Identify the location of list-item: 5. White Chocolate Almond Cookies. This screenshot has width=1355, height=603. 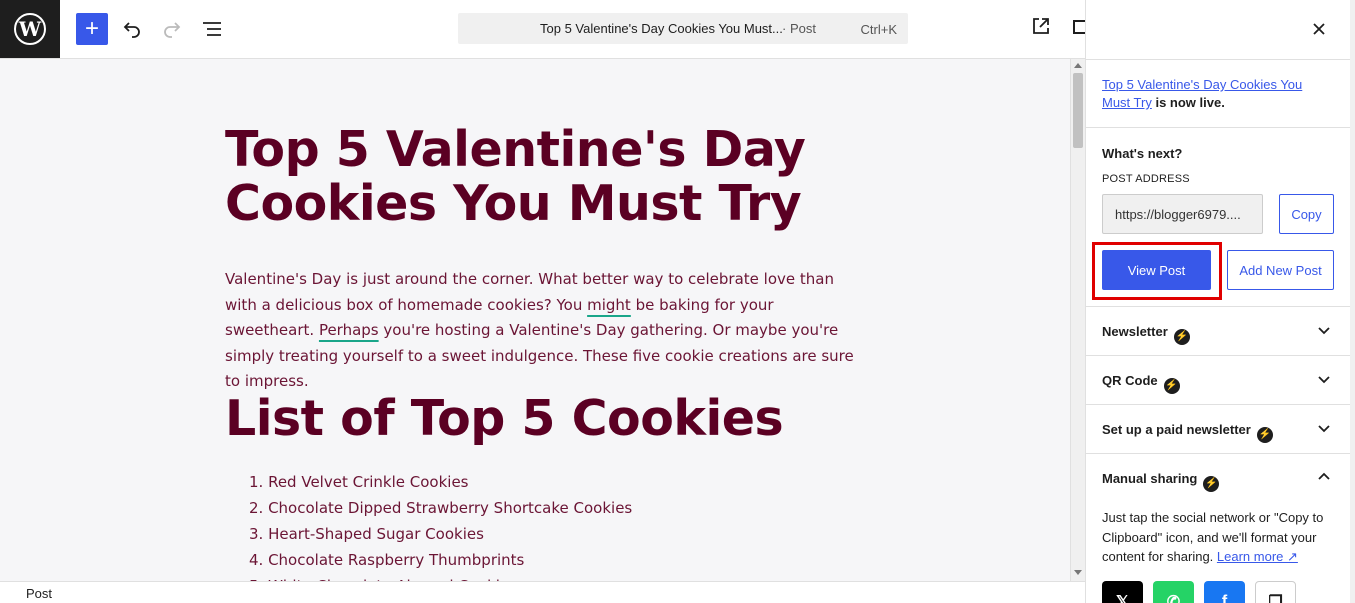
(440, 577).